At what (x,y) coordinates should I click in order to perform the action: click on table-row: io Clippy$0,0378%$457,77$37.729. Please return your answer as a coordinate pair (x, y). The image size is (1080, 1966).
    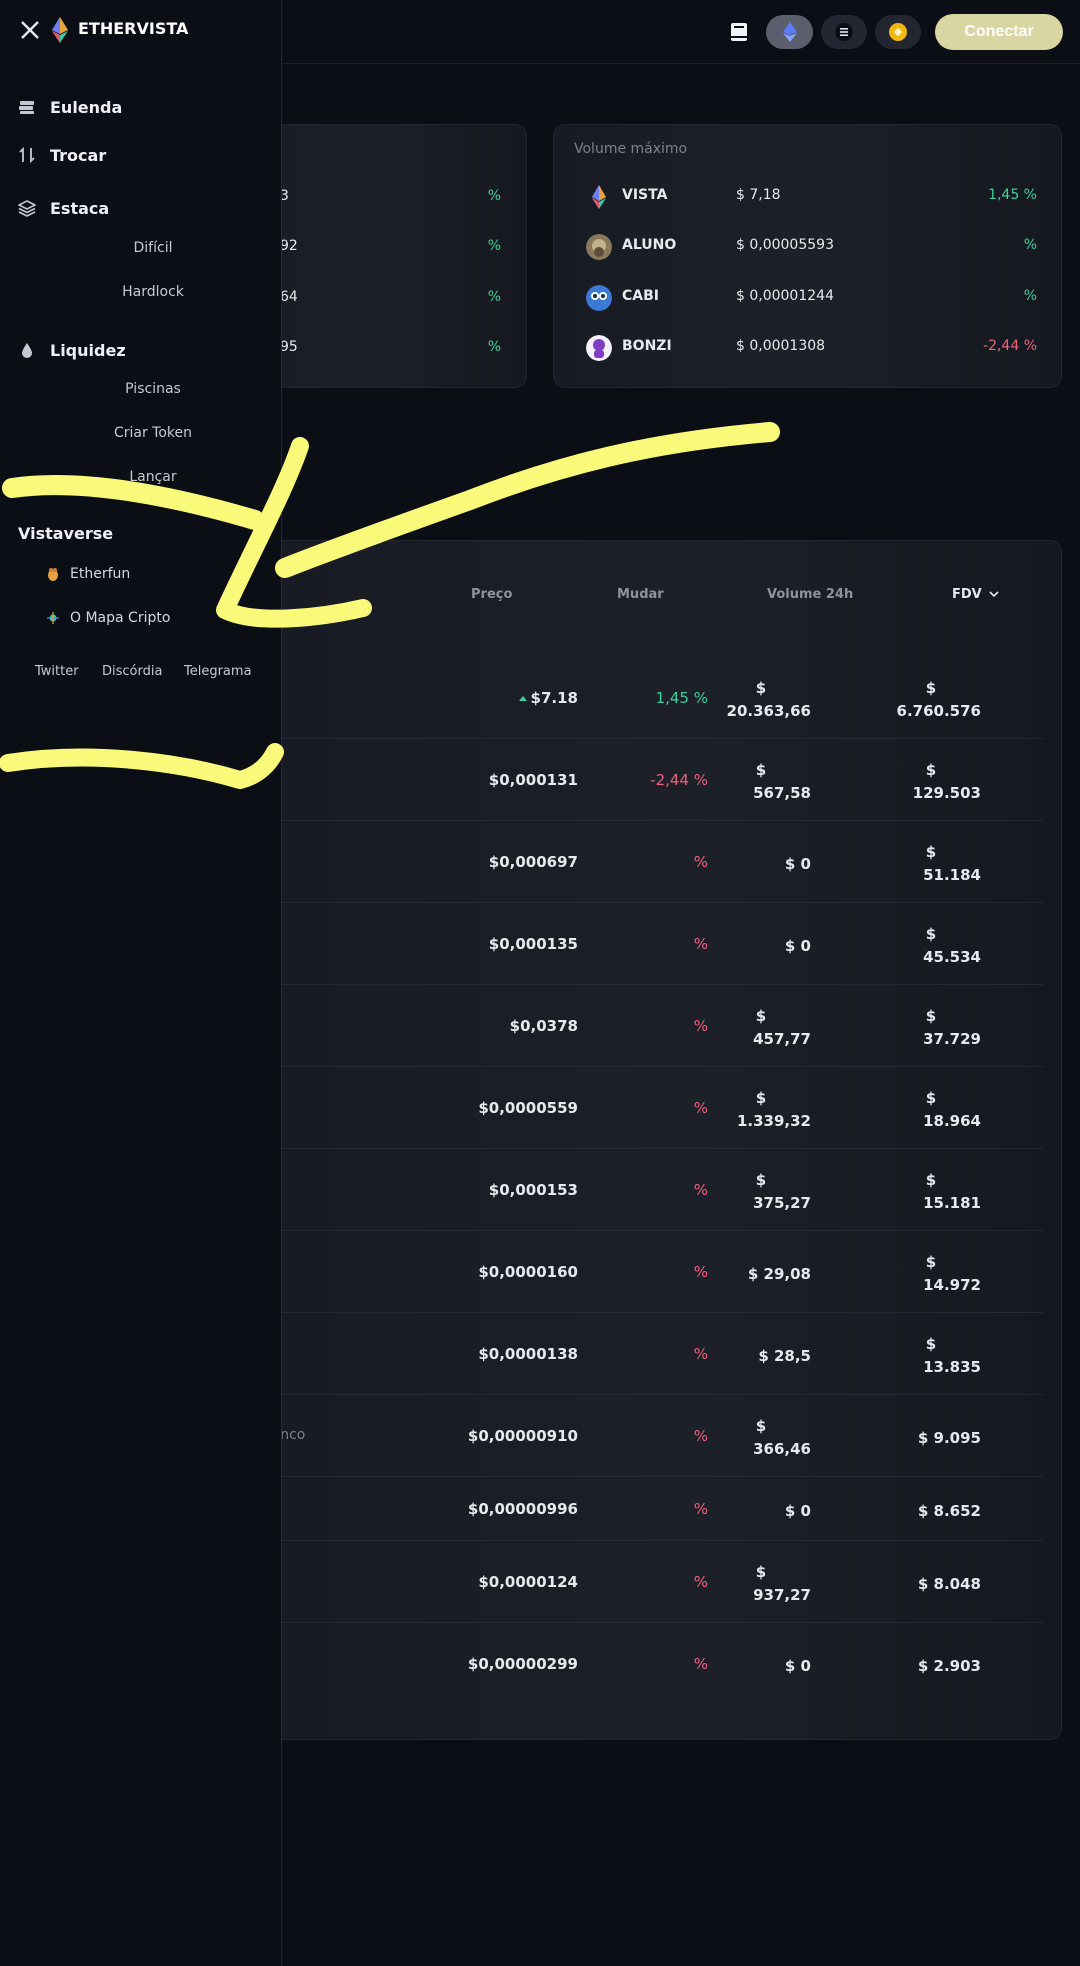
    Looking at the image, I should click on (632, 1026).